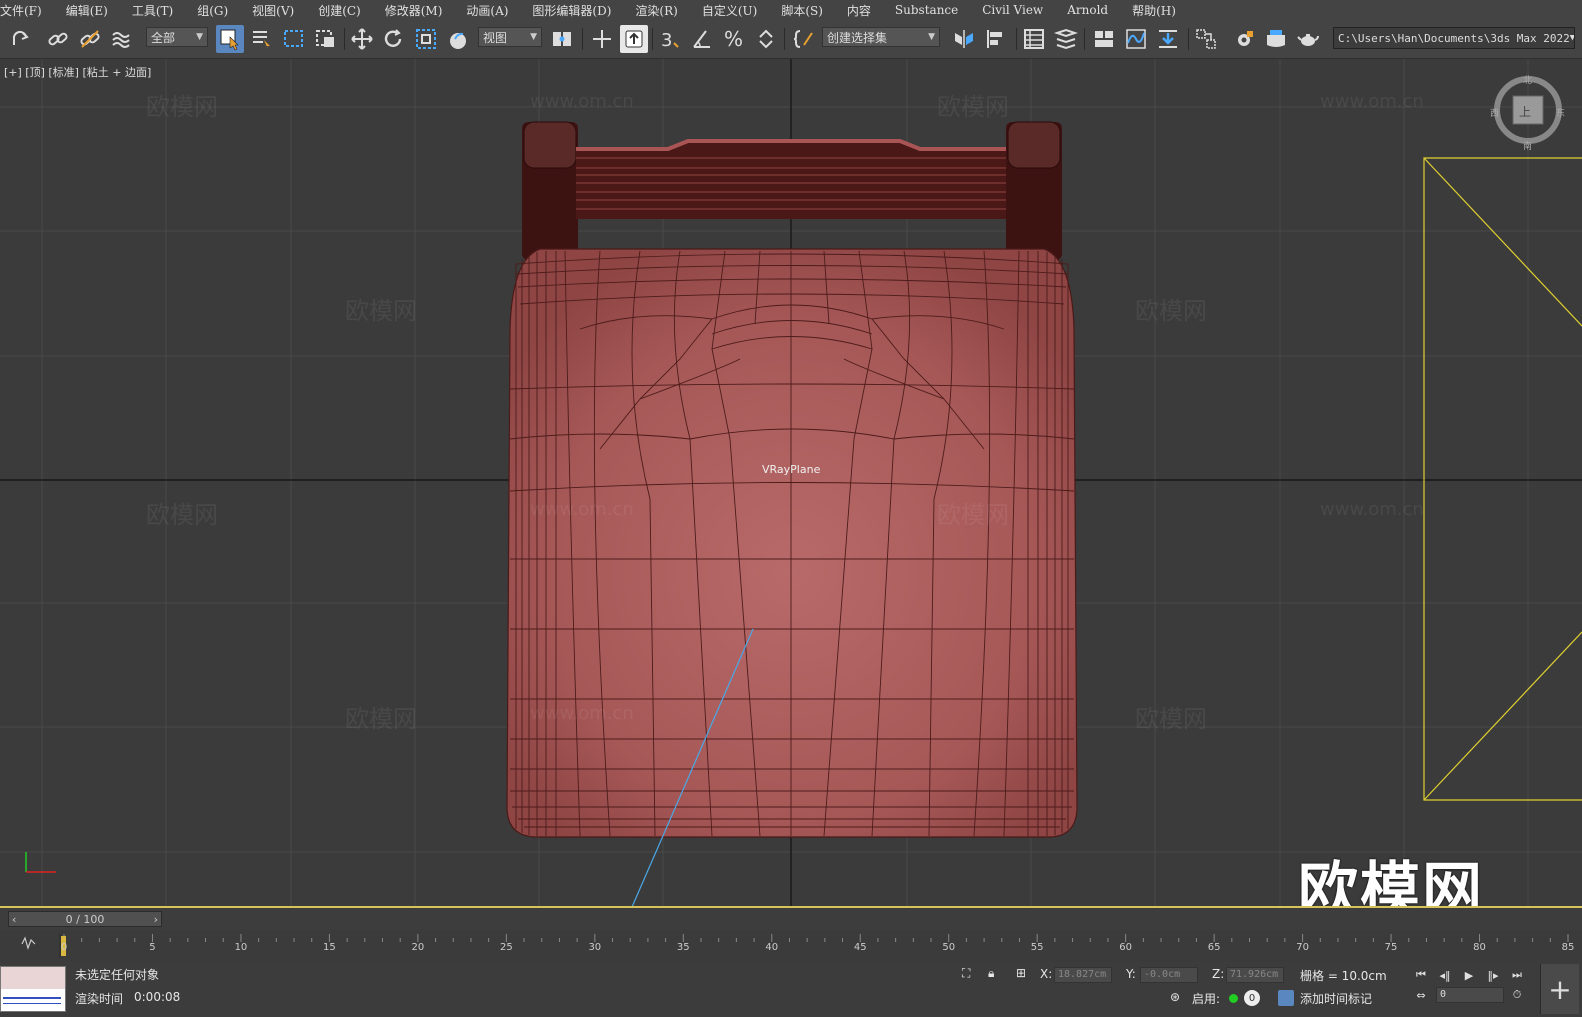  Describe the element at coordinates (14, 919) in the screenshot. I see `chevron-left-icon: ‹` at that location.